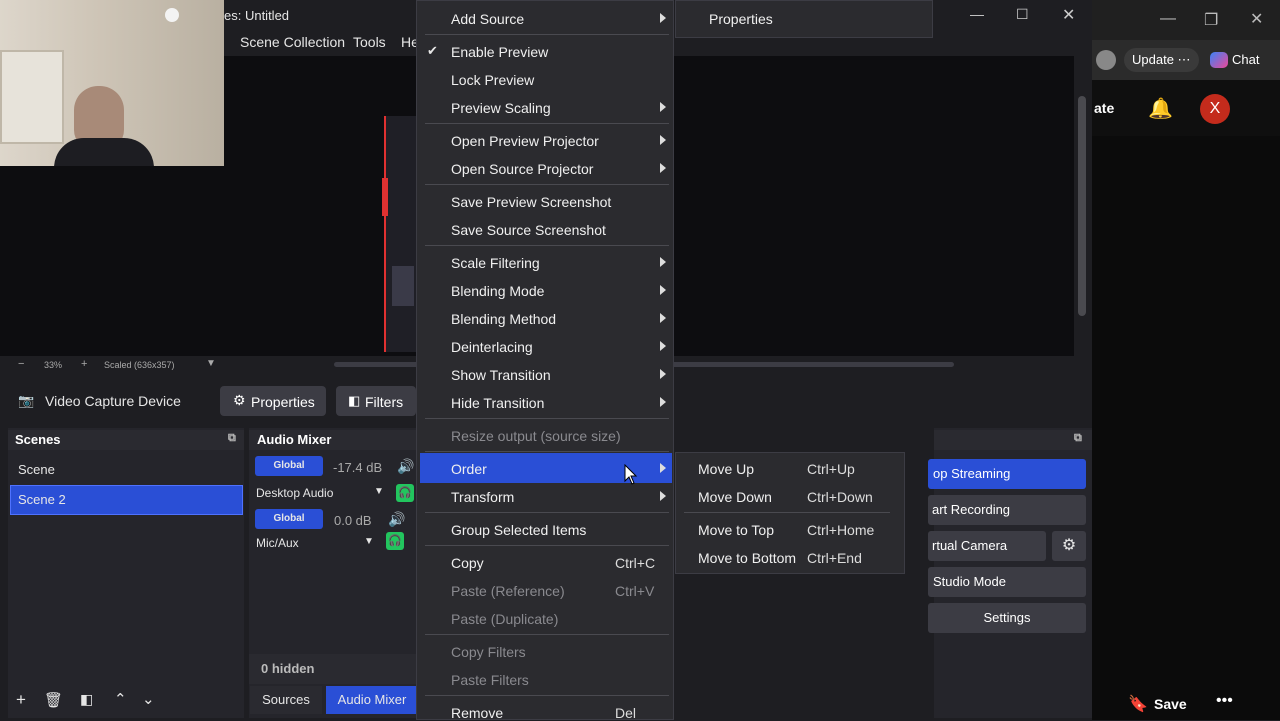 The image size is (1280, 721). What do you see at coordinates (1106, 60) in the screenshot?
I see `profile-icon` at bounding box center [1106, 60].